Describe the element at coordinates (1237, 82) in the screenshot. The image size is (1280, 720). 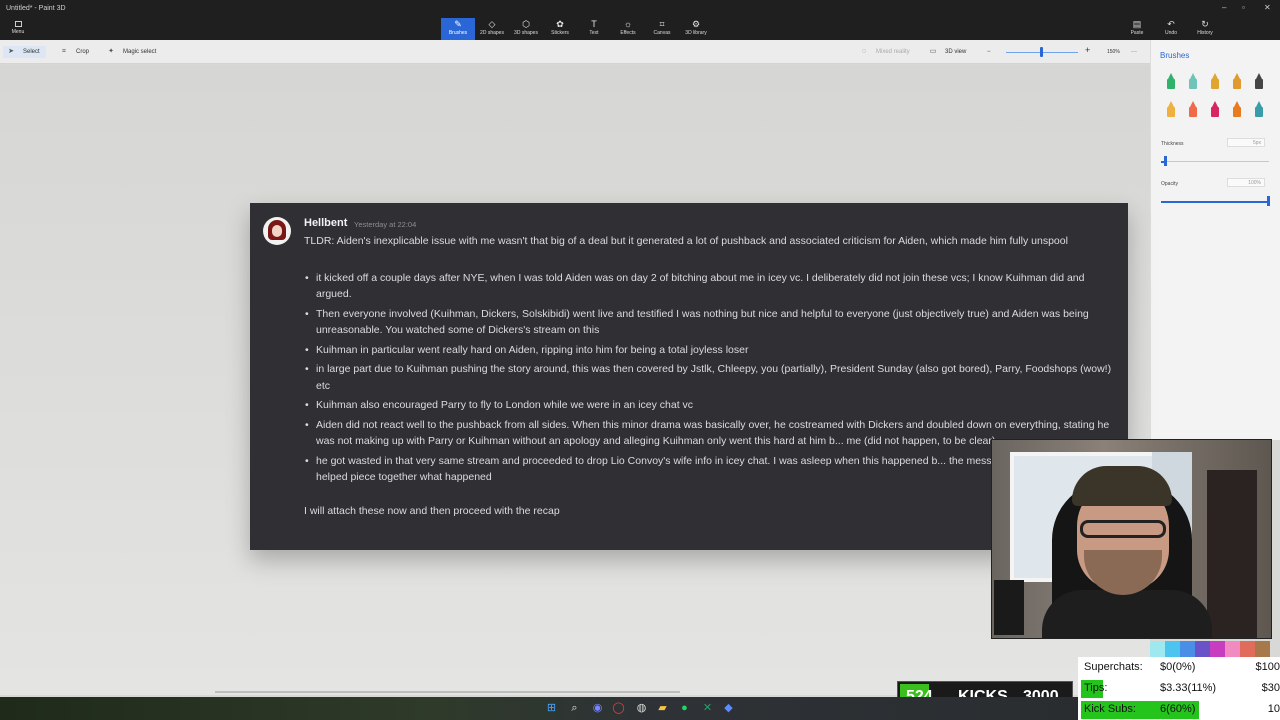
I see `watercolor-brush-icon` at that location.